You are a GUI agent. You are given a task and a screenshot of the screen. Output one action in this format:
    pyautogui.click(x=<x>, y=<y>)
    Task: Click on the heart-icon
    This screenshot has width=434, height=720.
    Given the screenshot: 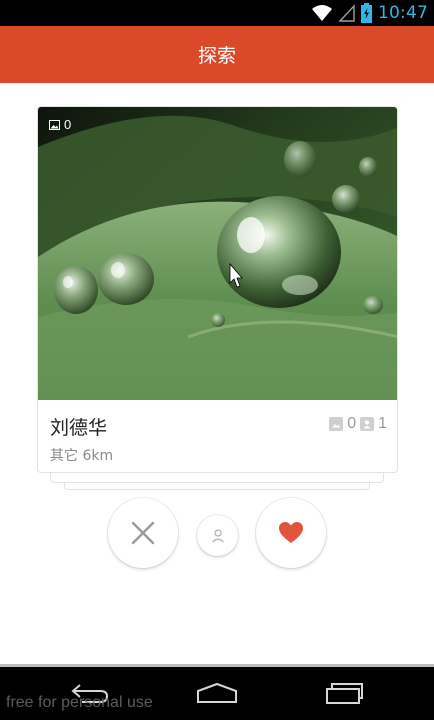 What is the action you would take?
    pyautogui.click(x=291, y=532)
    